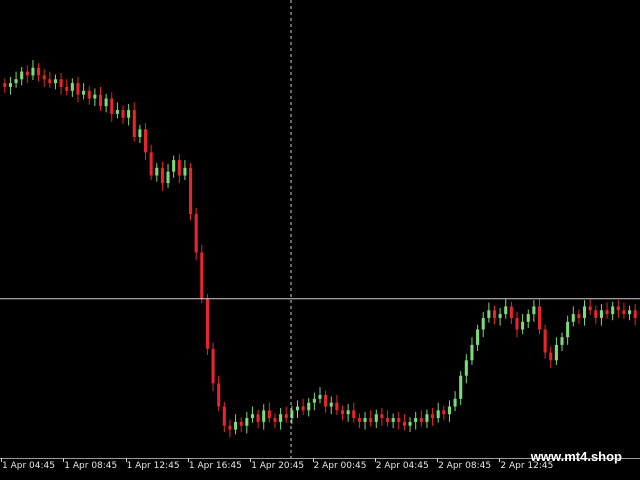 The width and height of the screenshot is (640, 480). Describe the element at coordinates (402, 466) in the screenshot. I see `time-tick-label: 2 Apr 04:45` at that location.